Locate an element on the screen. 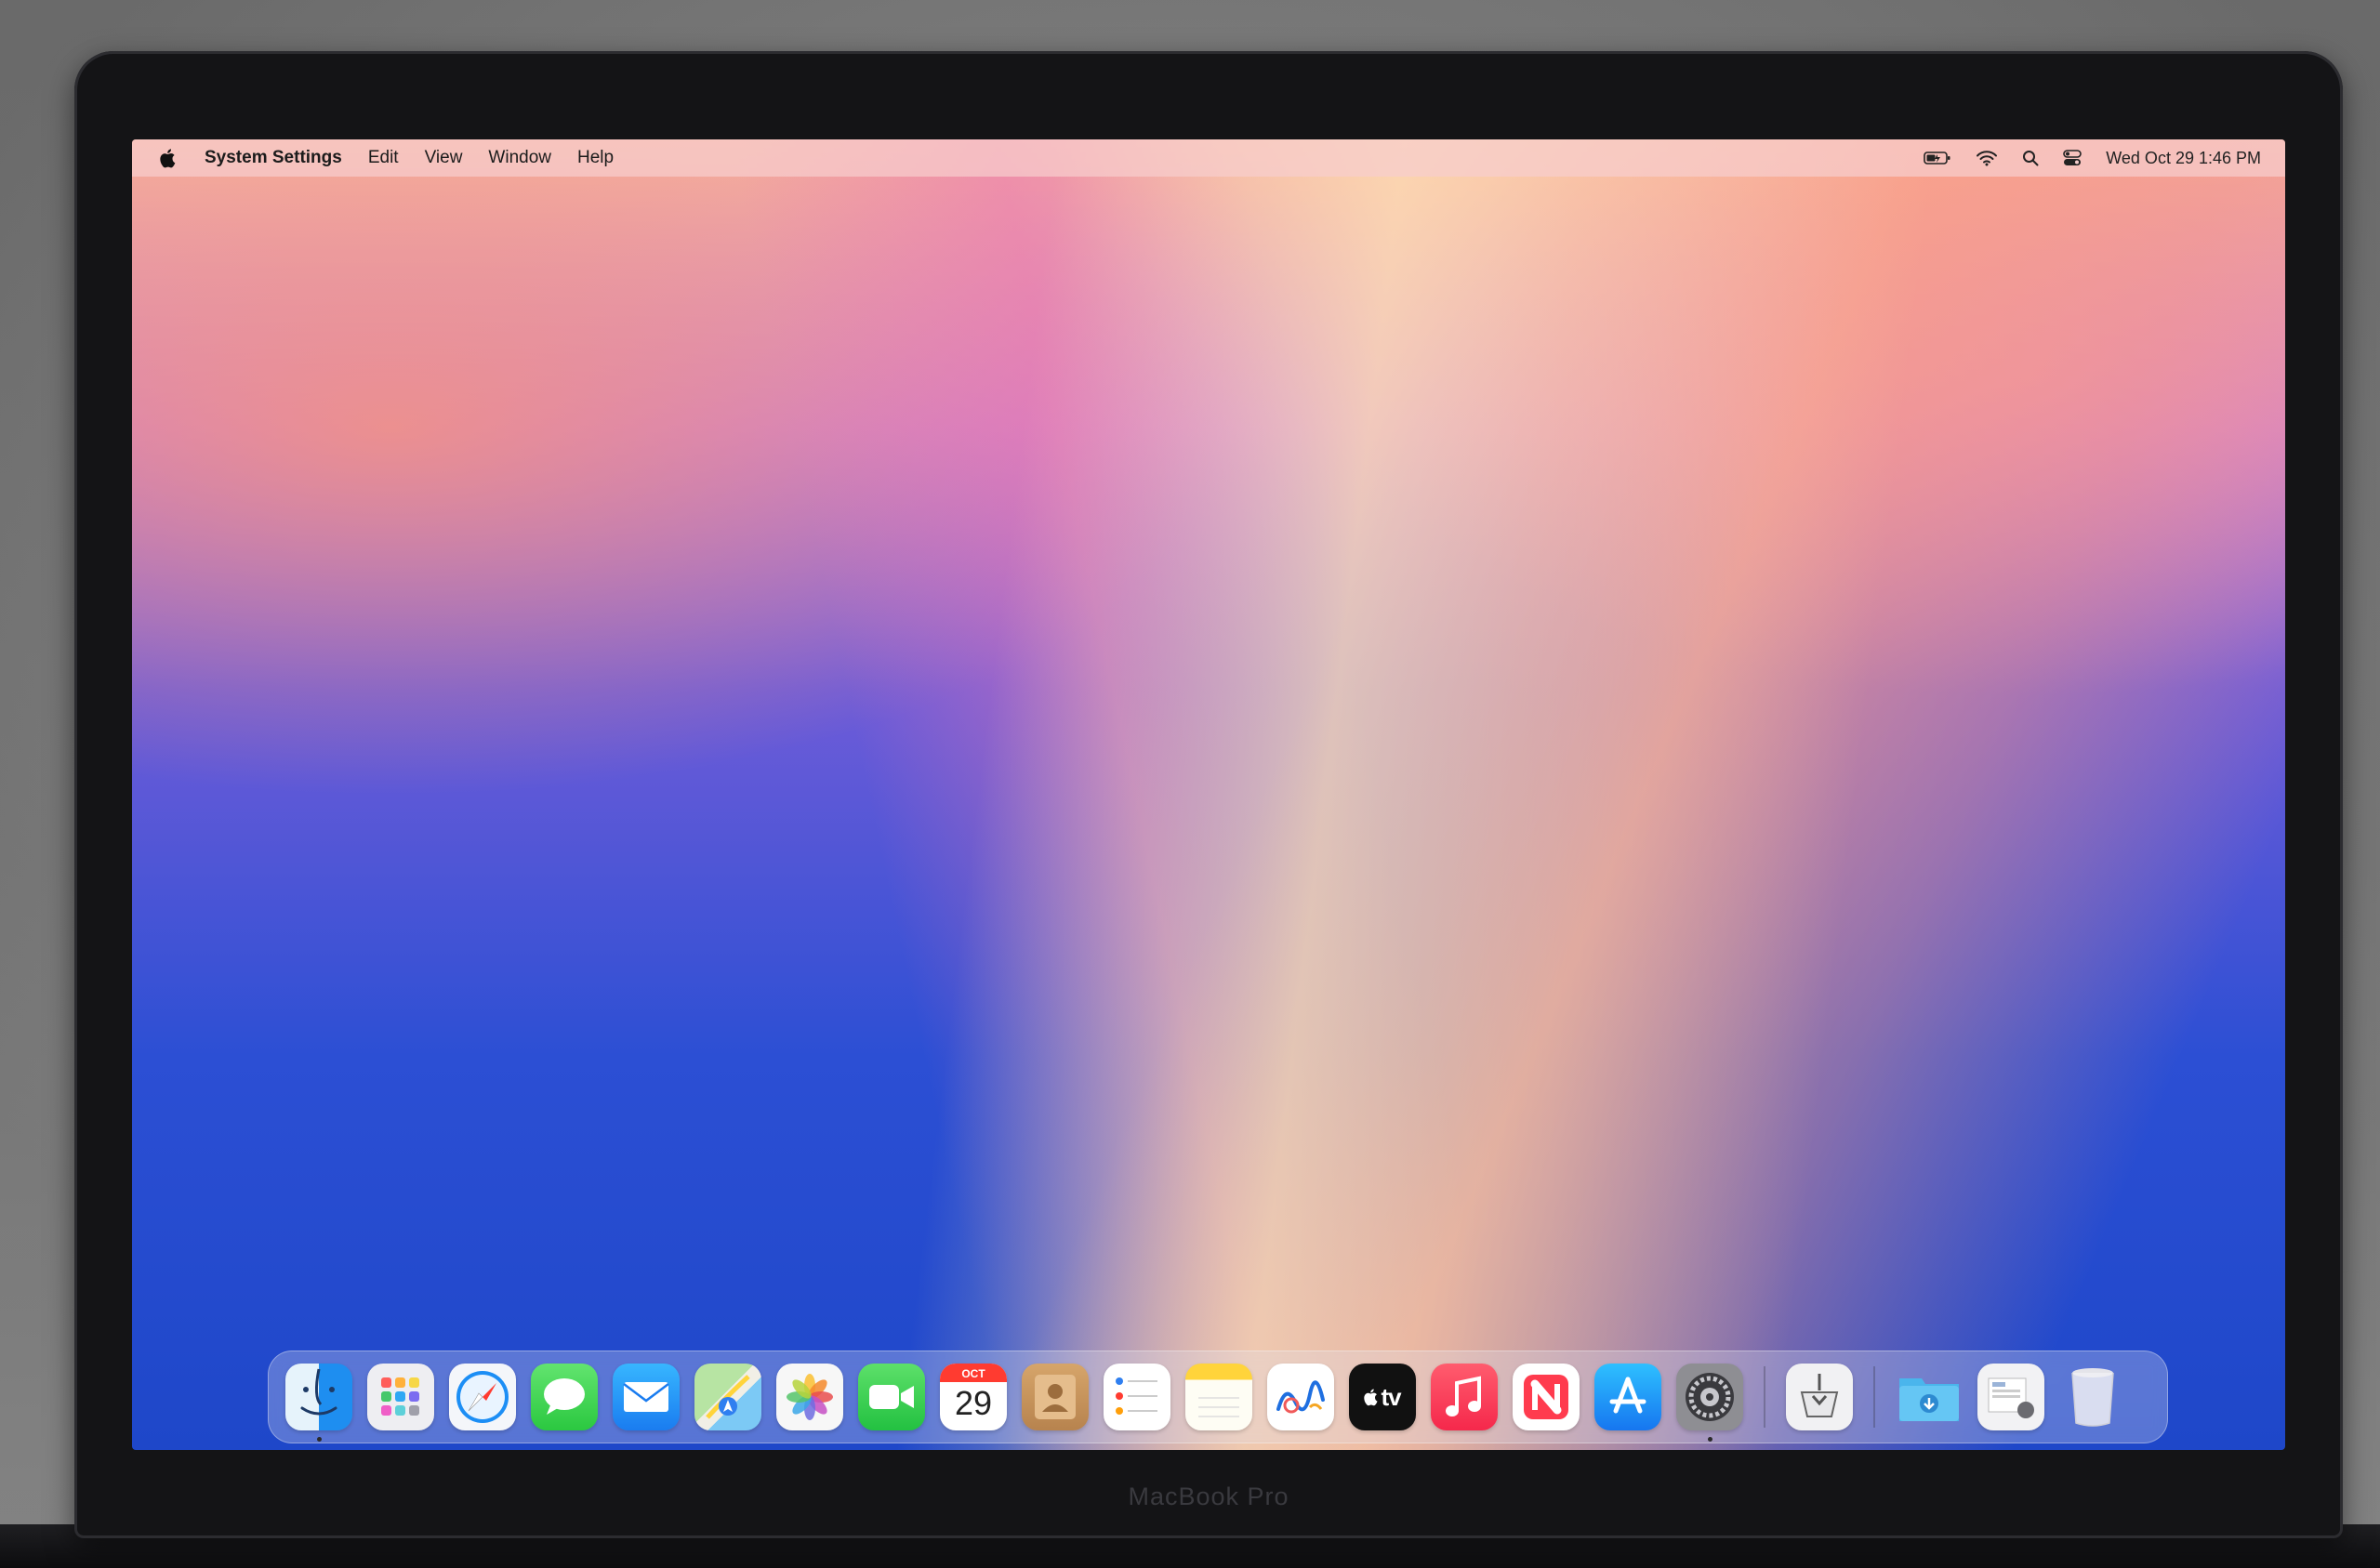  mail-icon is located at coordinates (646, 1397).